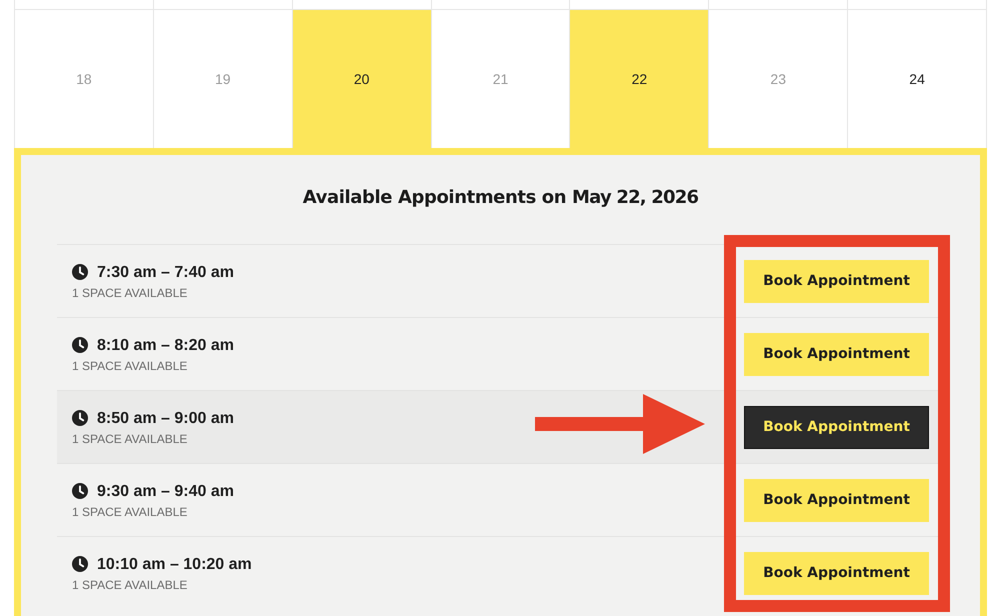 Image resolution: width=1000 pixels, height=616 pixels. What do you see at coordinates (501, 197) in the screenshot?
I see `appointments-title: Available Appointments on May 22, 2026` at bounding box center [501, 197].